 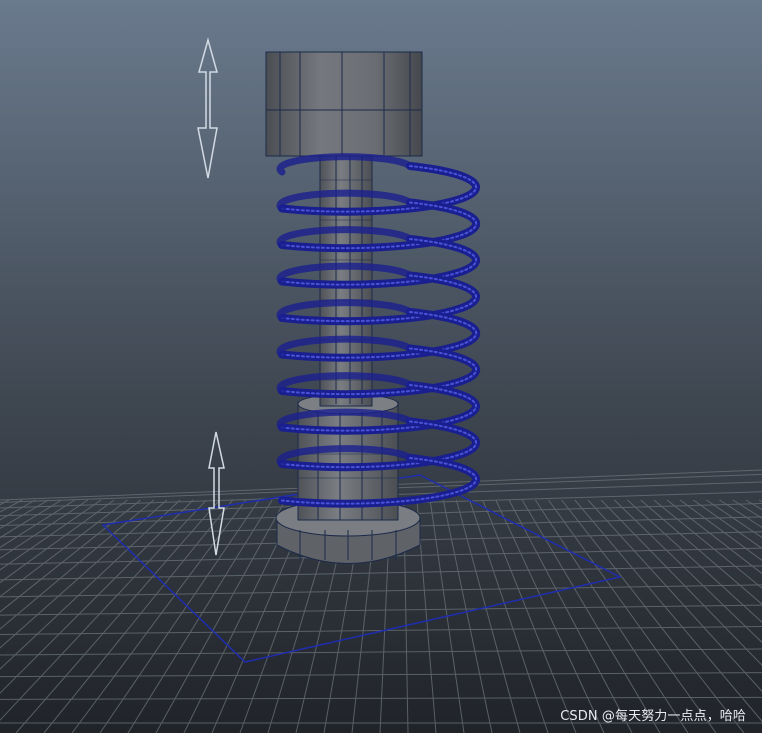 What do you see at coordinates (346, 278) in the screenshot?
I see `bolt-shaft` at bounding box center [346, 278].